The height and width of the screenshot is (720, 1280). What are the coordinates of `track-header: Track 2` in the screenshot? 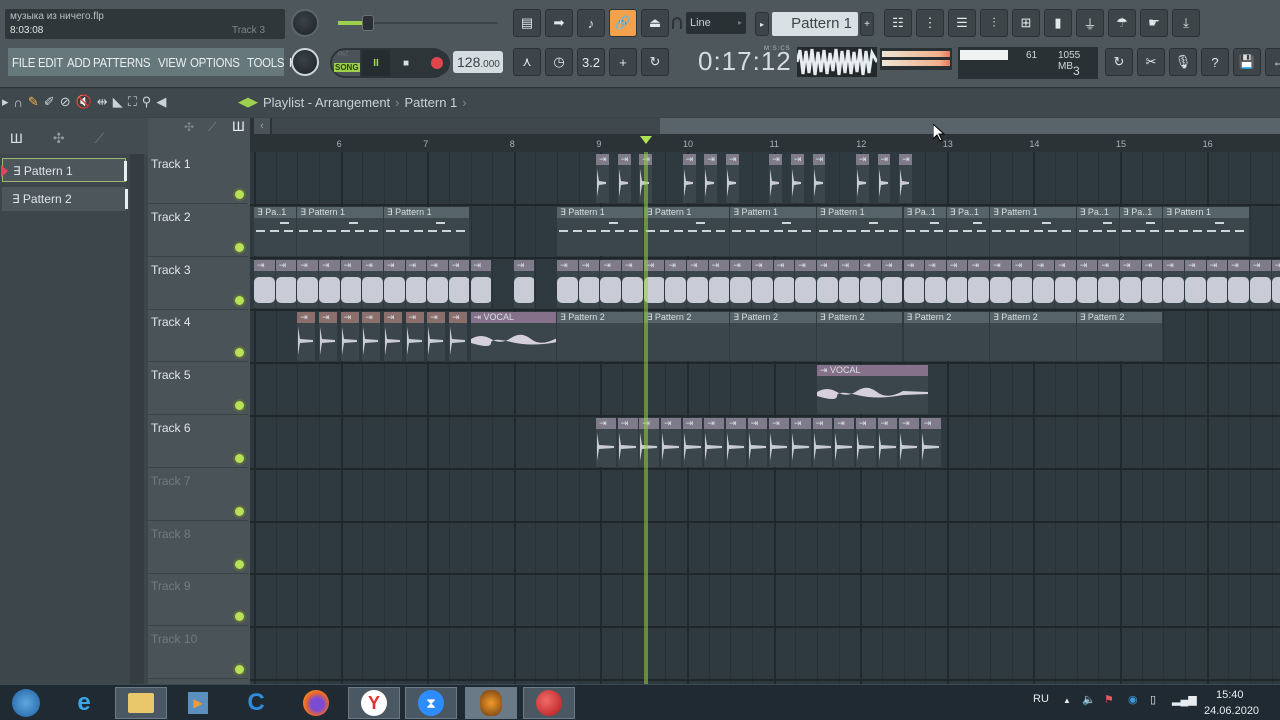 It's located at (198, 231).